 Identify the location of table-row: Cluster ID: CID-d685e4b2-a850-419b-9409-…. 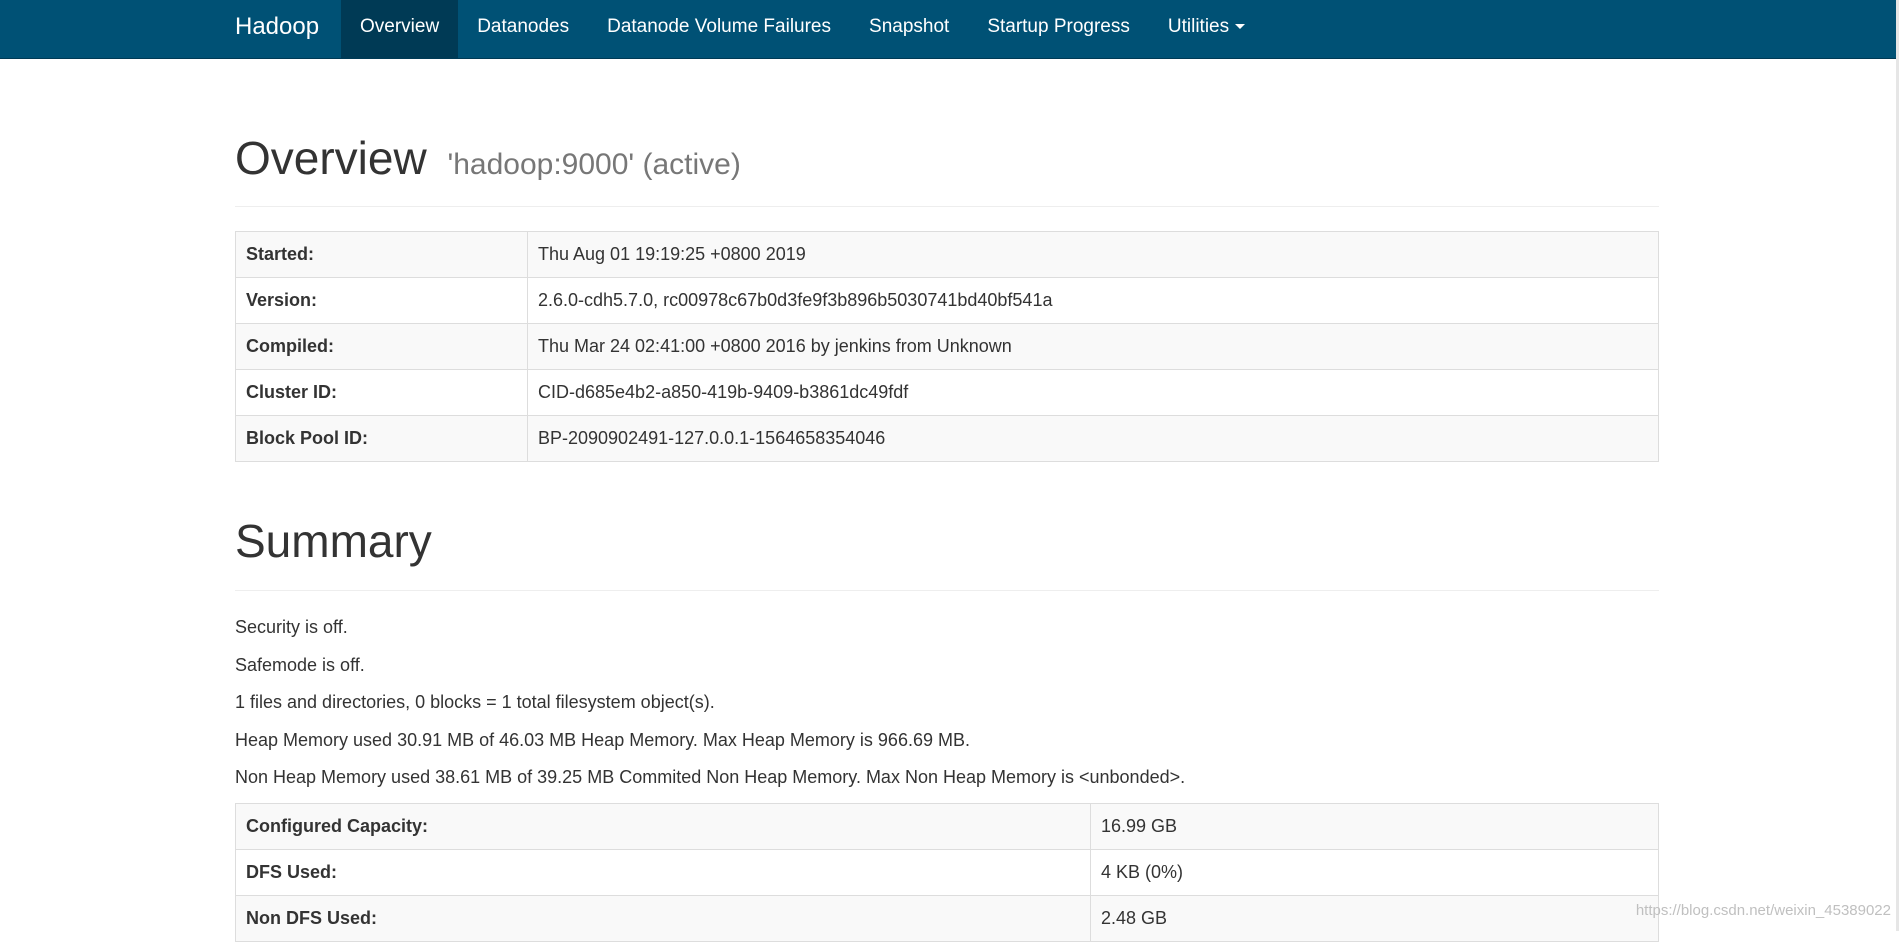
(947, 392).